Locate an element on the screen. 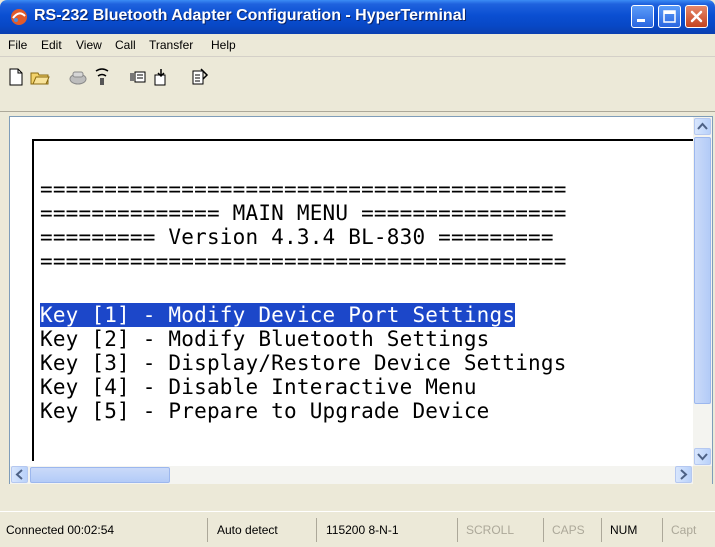 This screenshot has height=547, width=715. scroll-left-button is located at coordinates (19, 474).